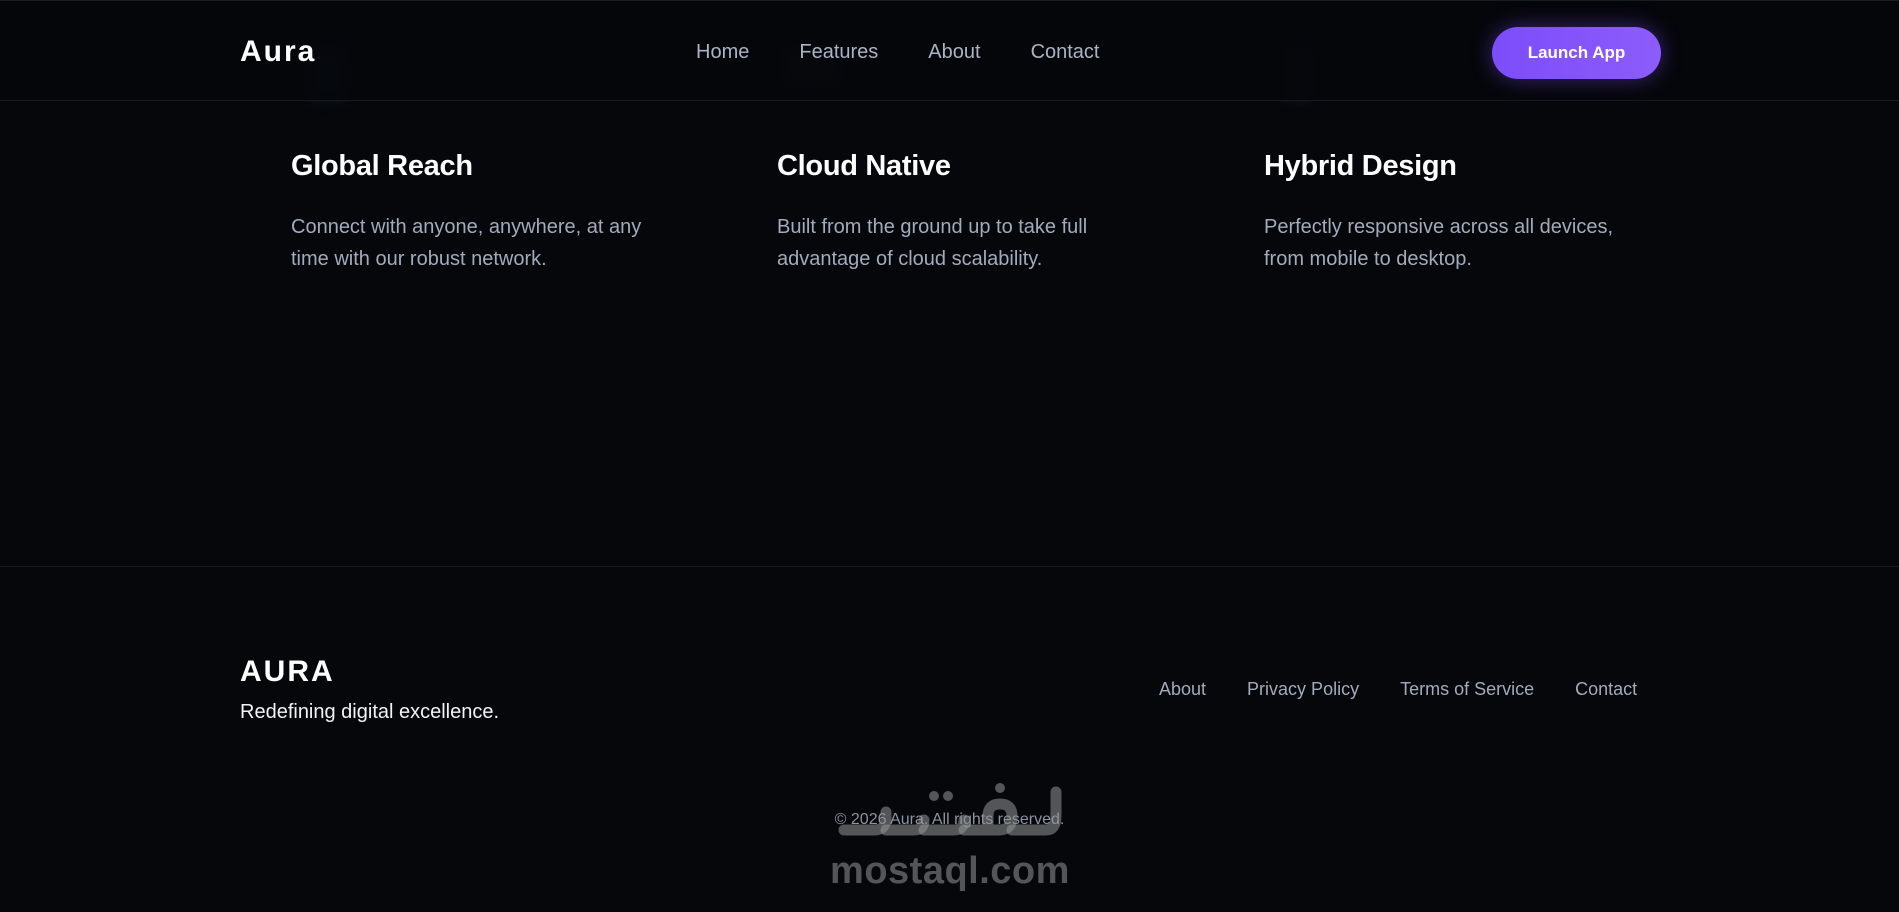  I want to click on footer-tagline: Redefining digital excellence., so click(370, 712).